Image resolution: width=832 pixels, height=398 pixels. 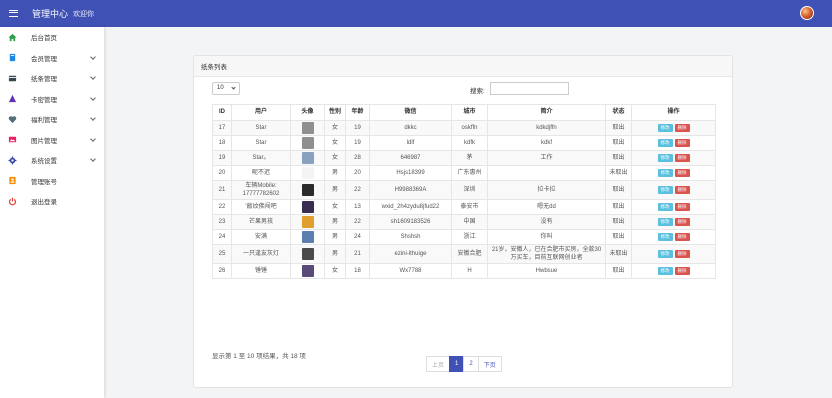 What do you see at coordinates (546, 128) in the screenshot?
I see `cell-intro: kdkdjffn` at bounding box center [546, 128].